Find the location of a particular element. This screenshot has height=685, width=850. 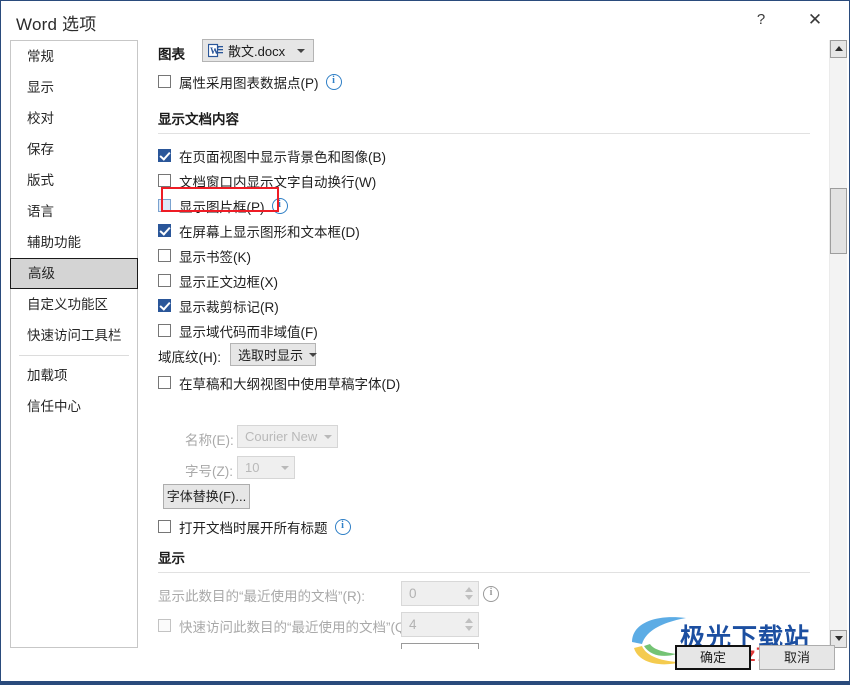

option-row-background-colors: 在页面视图中显示背景色和图像(B) is located at coordinates (272, 155).